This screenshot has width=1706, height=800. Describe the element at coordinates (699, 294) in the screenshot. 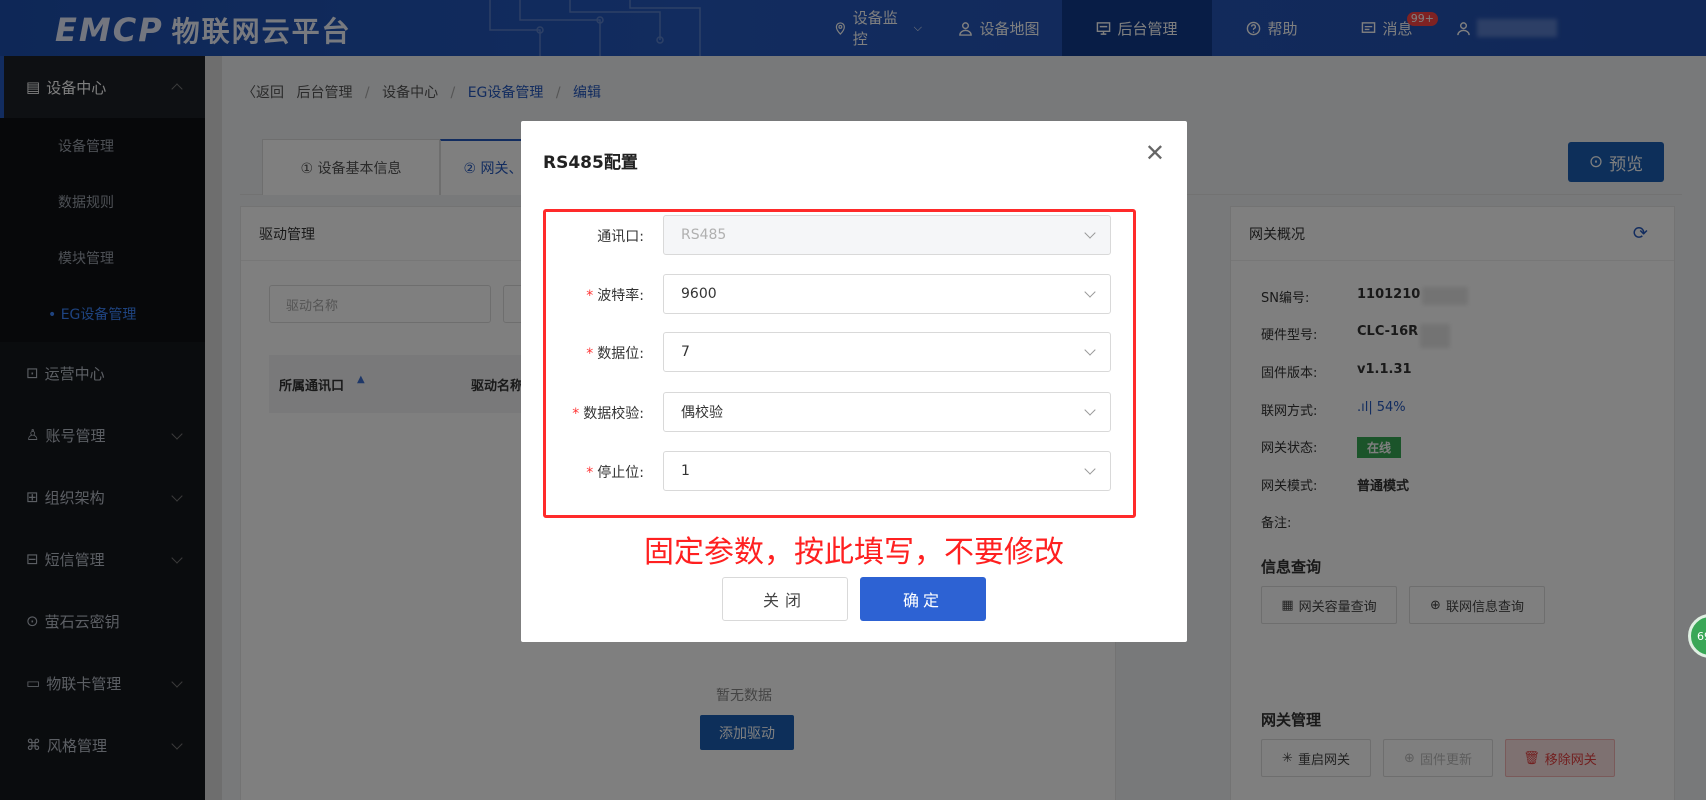

I see `select-value: 9600` at that location.